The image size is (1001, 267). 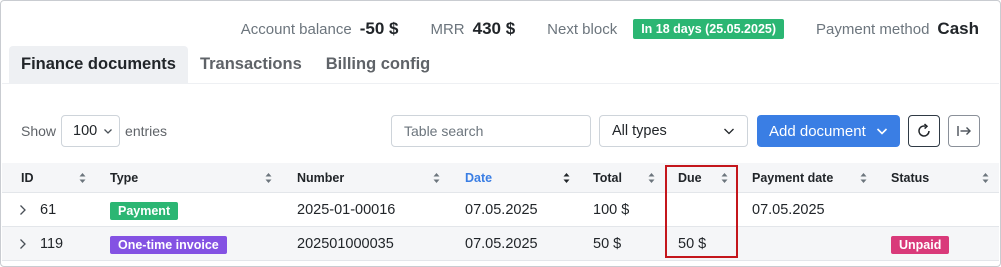 I want to click on payment-method-label: Payment method, so click(x=873, y=29).